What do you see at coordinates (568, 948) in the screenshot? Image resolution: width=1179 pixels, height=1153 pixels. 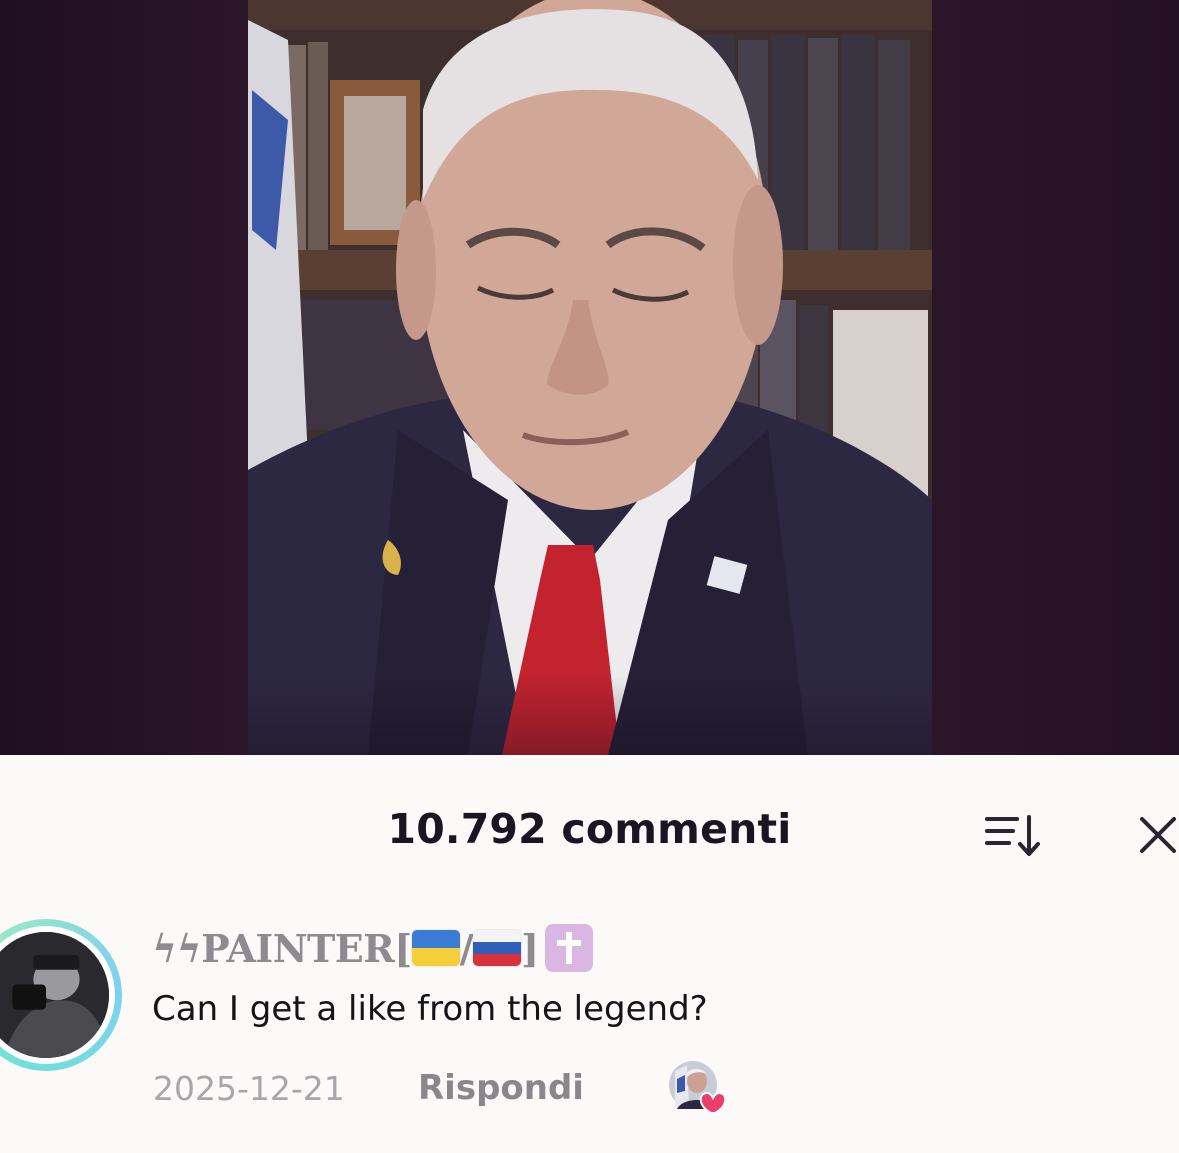 I see `latin-cross-icon` at bounding box center [568, 948].